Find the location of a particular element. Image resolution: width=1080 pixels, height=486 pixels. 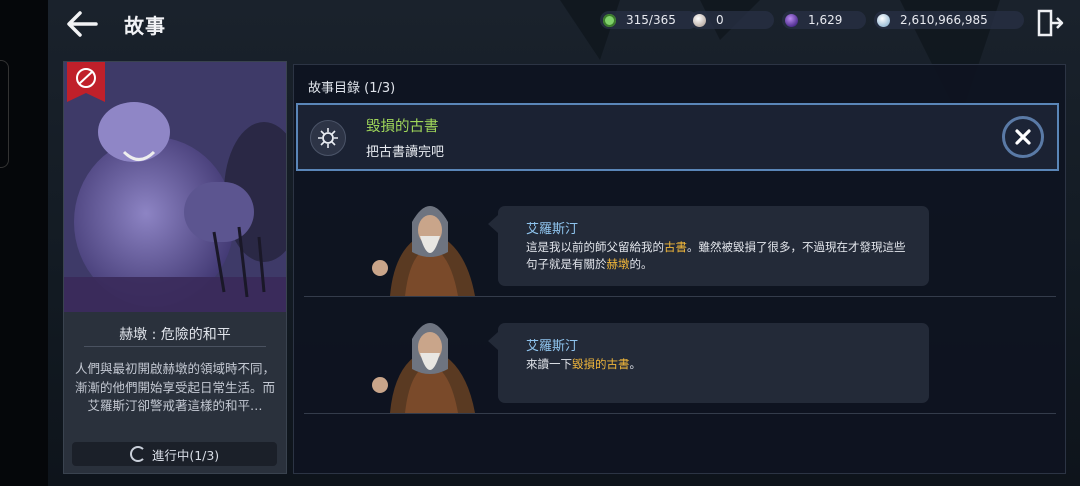

close-button is located at coordinates (1023, 137).